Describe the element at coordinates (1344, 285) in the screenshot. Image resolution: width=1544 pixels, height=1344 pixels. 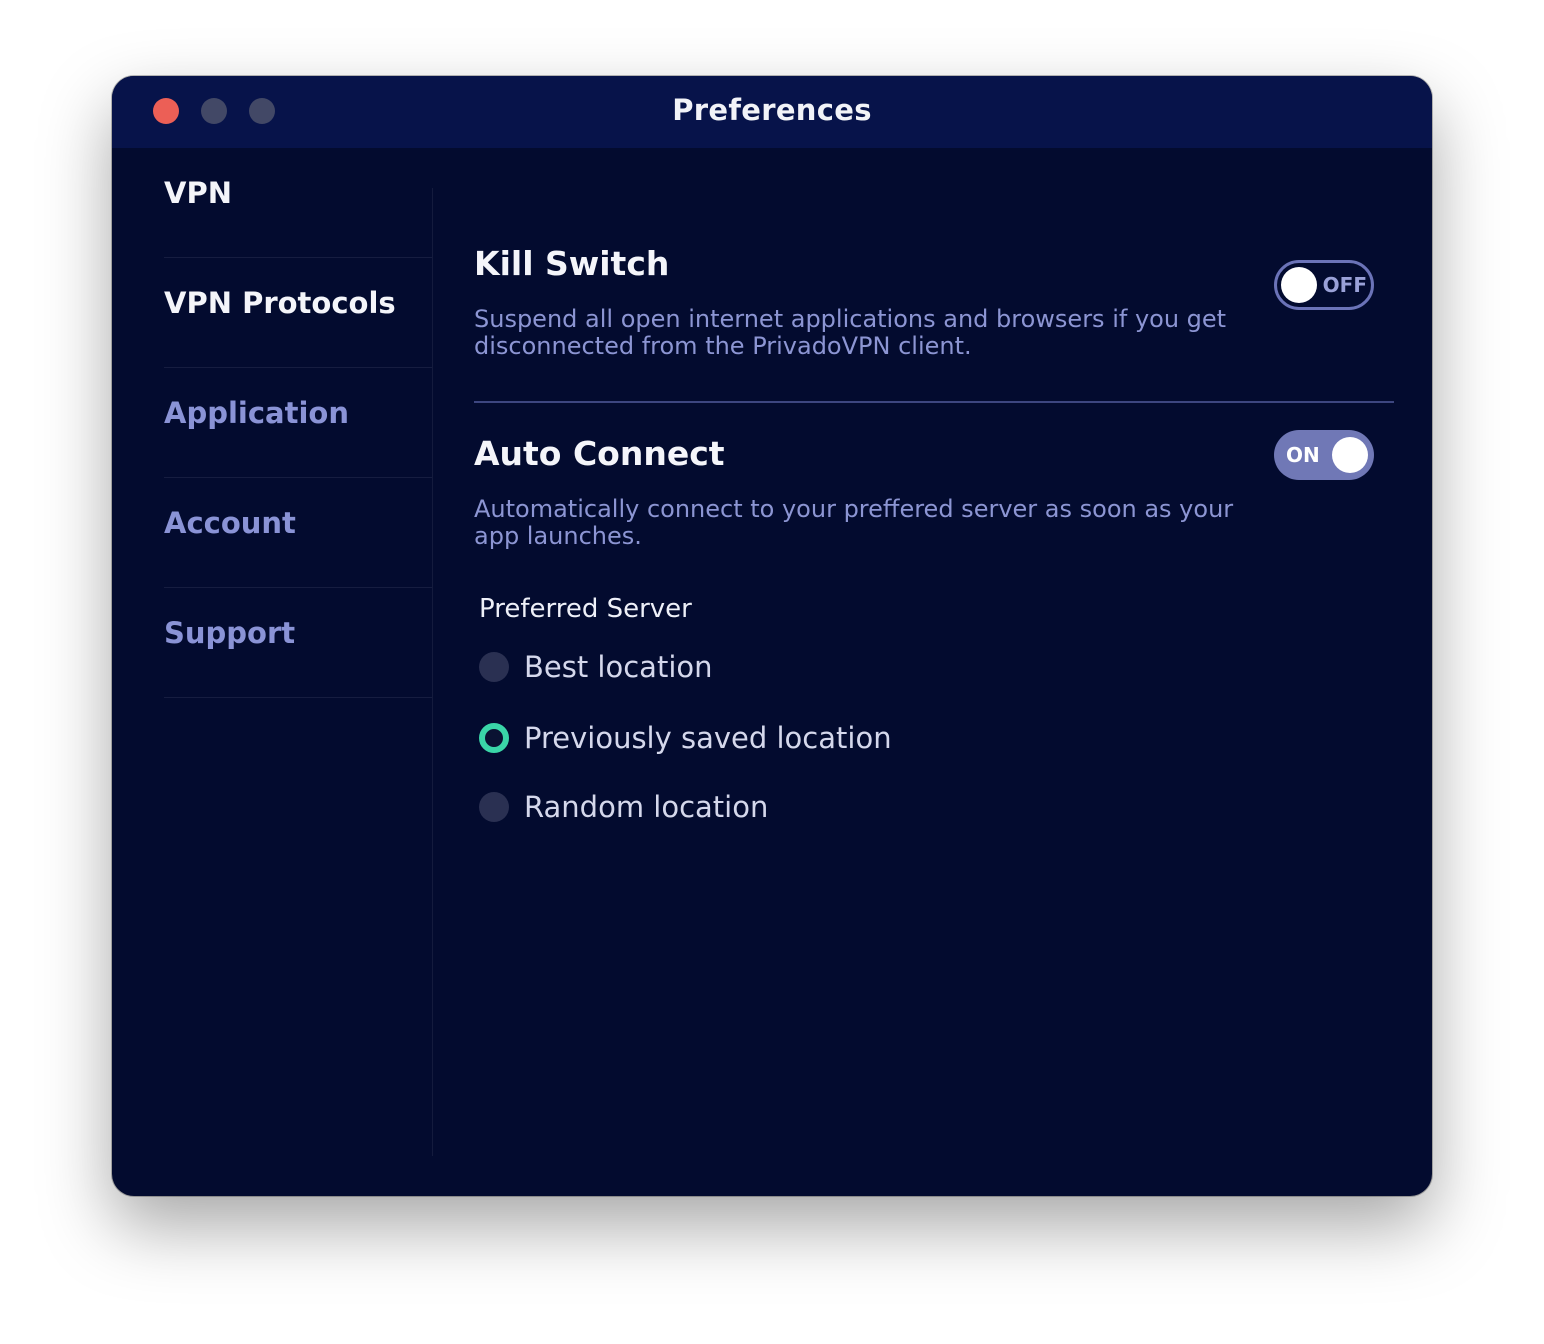
I see `toggle-state-label: OFF` at that location.